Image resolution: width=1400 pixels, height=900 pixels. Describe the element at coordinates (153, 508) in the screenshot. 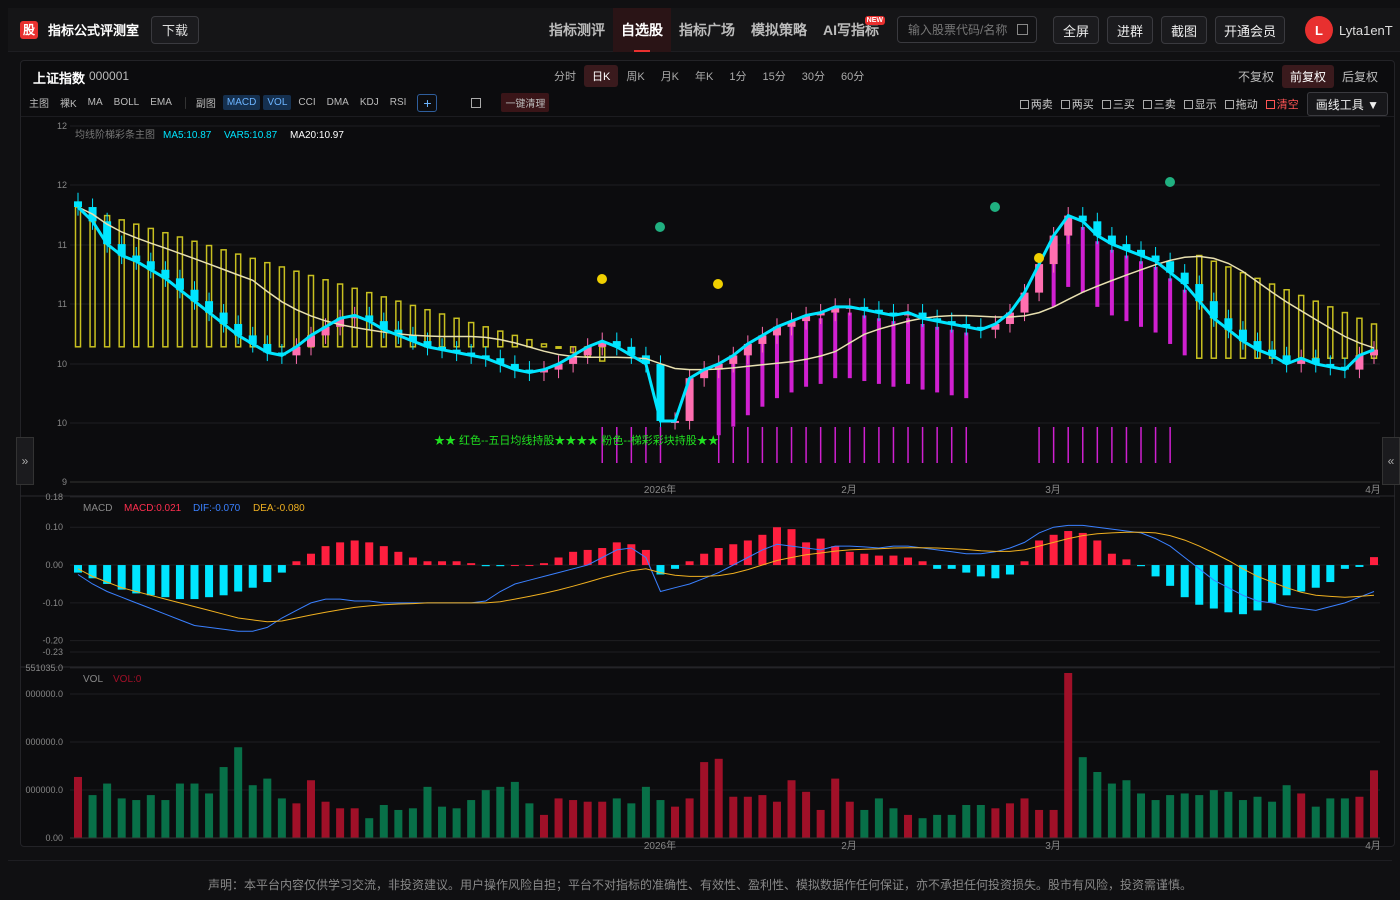

I see `macd-label: MACD:0.021` at that location.